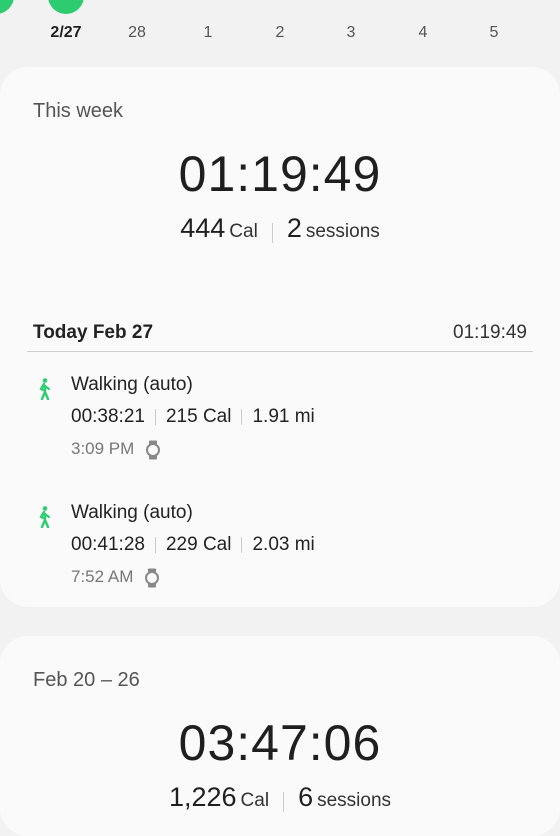  What do you see at coordinates (108, 416) in the screenshot?
I see `session-duration: 00:38:21` at bounding box center [108, 416].